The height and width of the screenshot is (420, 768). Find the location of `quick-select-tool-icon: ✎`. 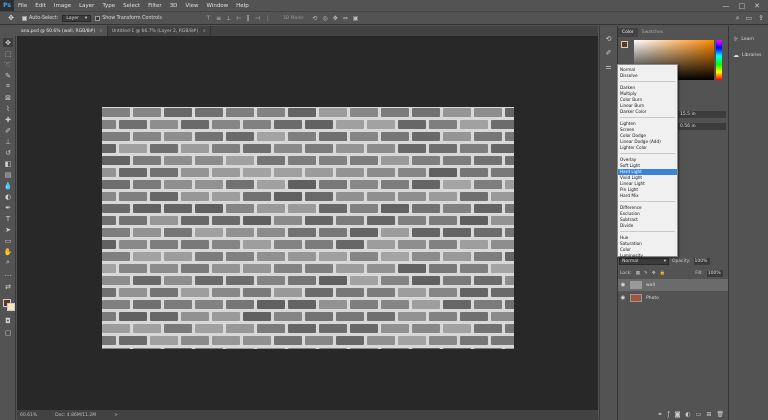

quick-select-tool-icon: ✎ is located at coordinates (8, 75).